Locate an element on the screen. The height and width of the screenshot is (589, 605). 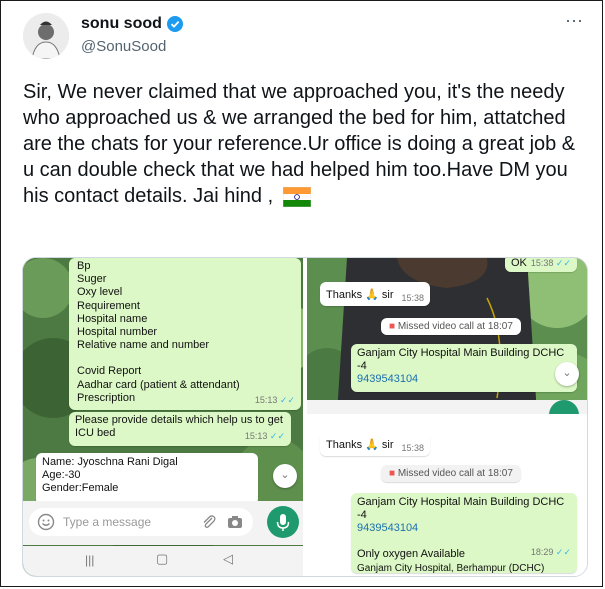
home-icon: ▢ is located at coordinates (162, 559).